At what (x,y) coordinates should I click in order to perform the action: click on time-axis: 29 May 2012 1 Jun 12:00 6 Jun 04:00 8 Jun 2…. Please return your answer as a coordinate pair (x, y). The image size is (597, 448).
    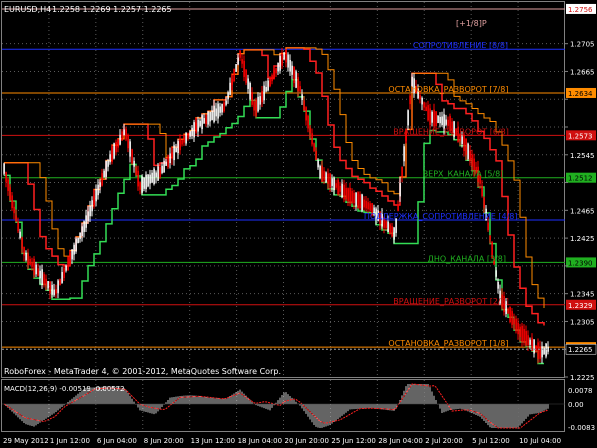
    Looking at the image, I should click on (282, 441).